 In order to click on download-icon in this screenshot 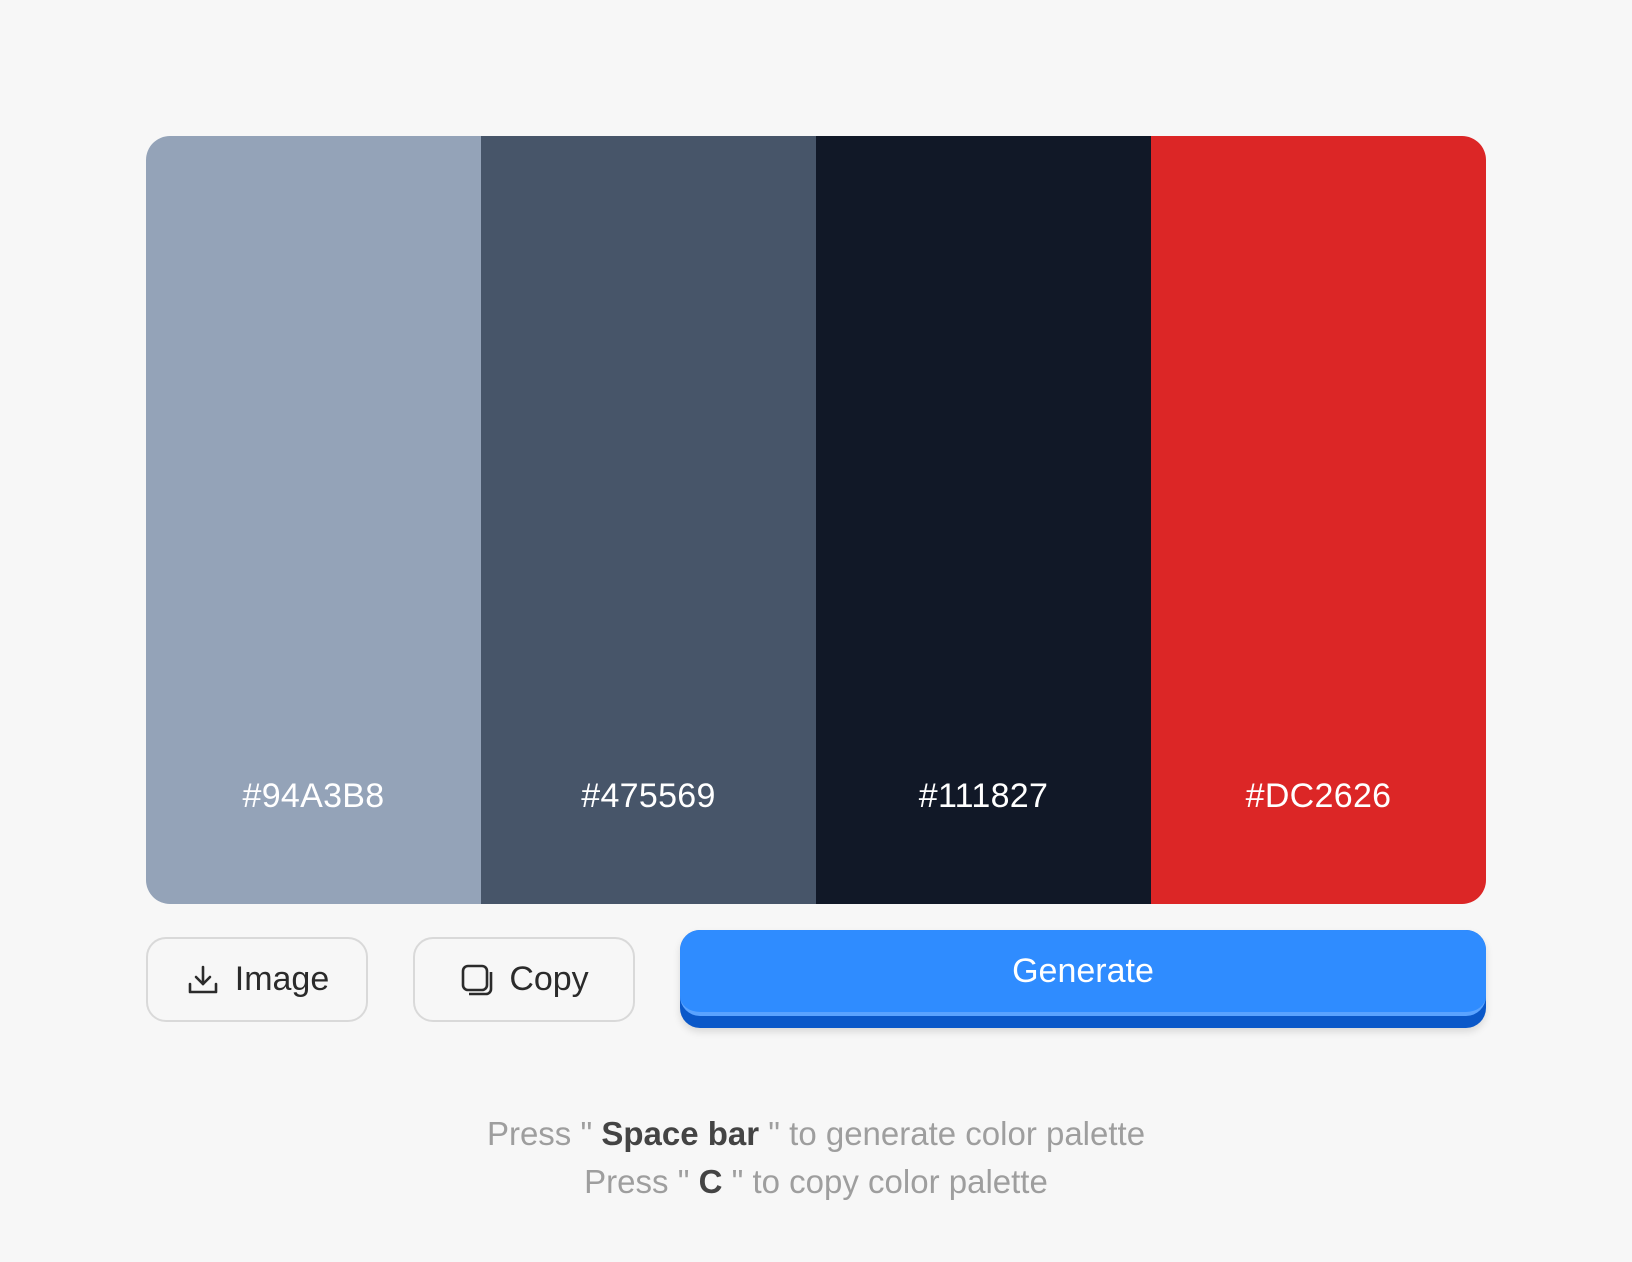, I will do `click(203, 980)`.